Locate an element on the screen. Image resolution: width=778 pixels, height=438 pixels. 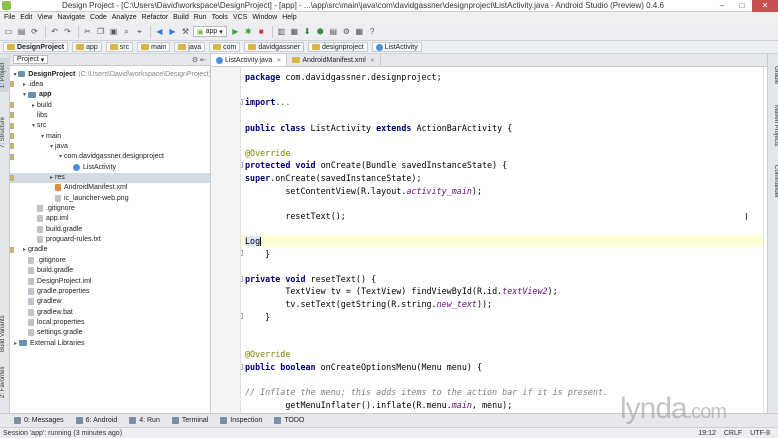
tree-item: gradlew.bat is located at coordinates (110, 312).